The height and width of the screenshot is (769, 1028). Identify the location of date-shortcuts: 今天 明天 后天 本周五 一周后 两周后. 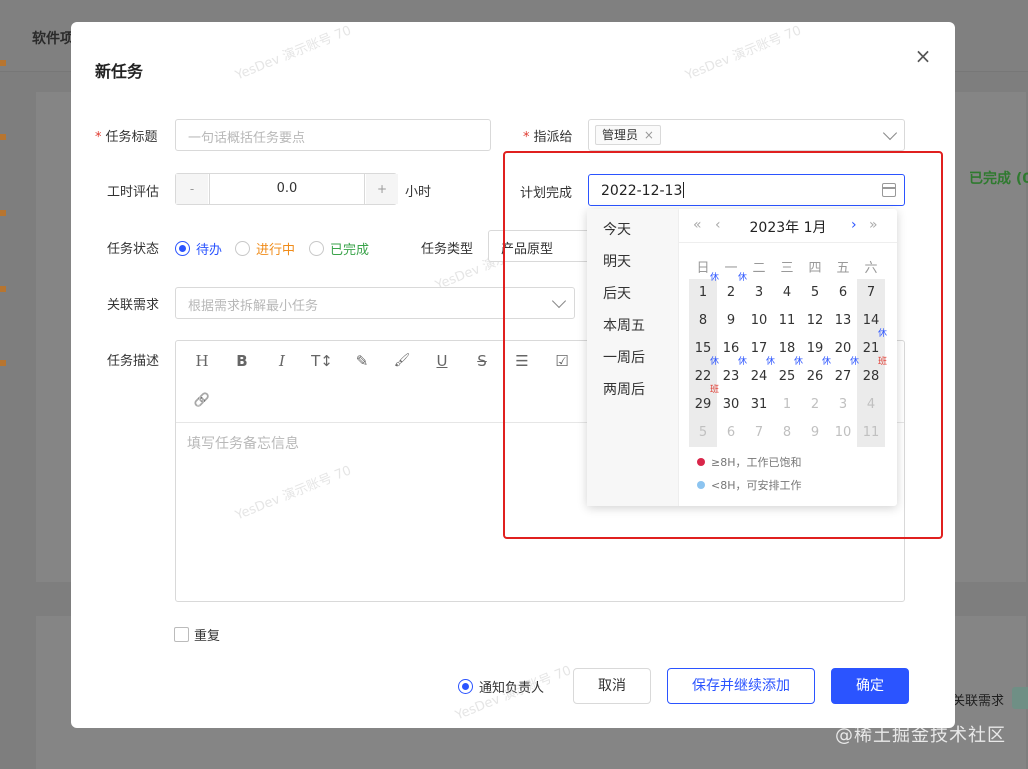
(633, 357).